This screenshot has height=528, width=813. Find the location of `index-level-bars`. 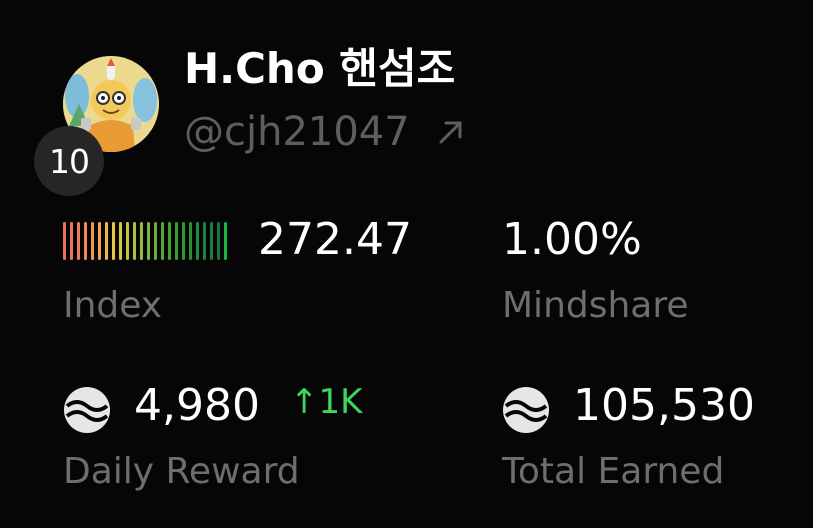

index-level-bars is located at coordinates (145, 241).